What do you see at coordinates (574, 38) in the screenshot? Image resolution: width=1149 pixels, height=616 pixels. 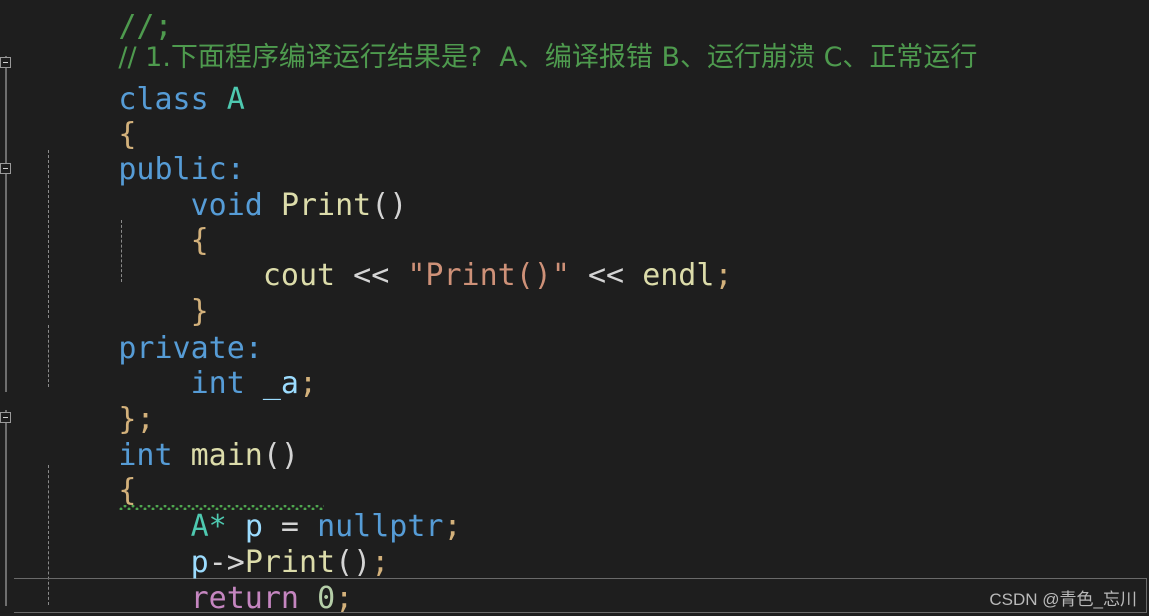 I see `code-line-1: // 1.下面程序编译运行结果是? A、编译报错 B、运行崩溃 C、正常运行` at bounding box center [574, 38].